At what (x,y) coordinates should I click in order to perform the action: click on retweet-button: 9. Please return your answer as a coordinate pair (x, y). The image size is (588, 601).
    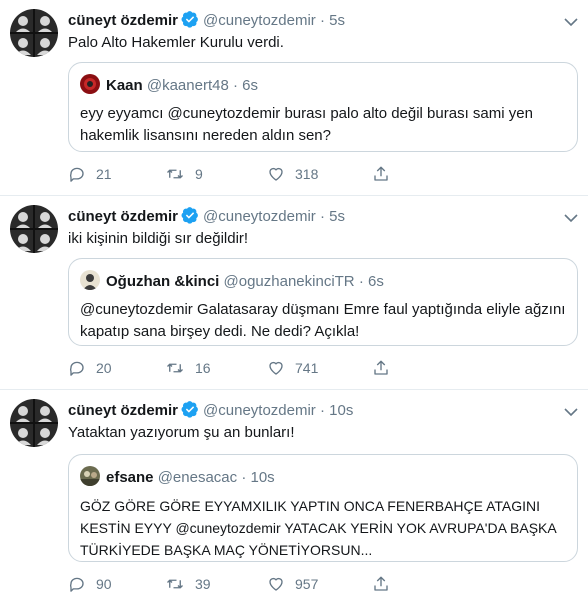
    Looking at the image, I should click on (184, 174).